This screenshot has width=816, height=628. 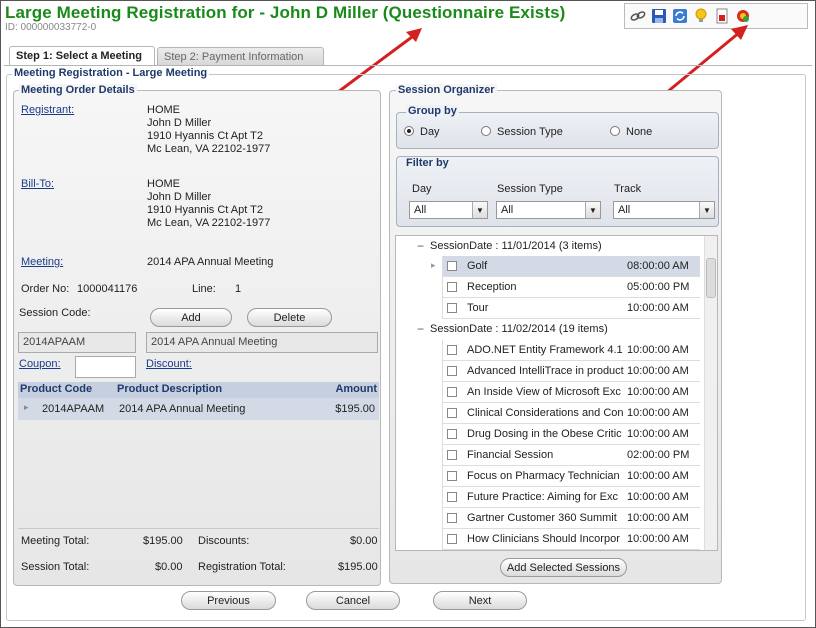 What do you see at coordinates (77, 342) in the screenshot?
I see `session-code-field: 2014APAAM` at bounding box center [77, 342].